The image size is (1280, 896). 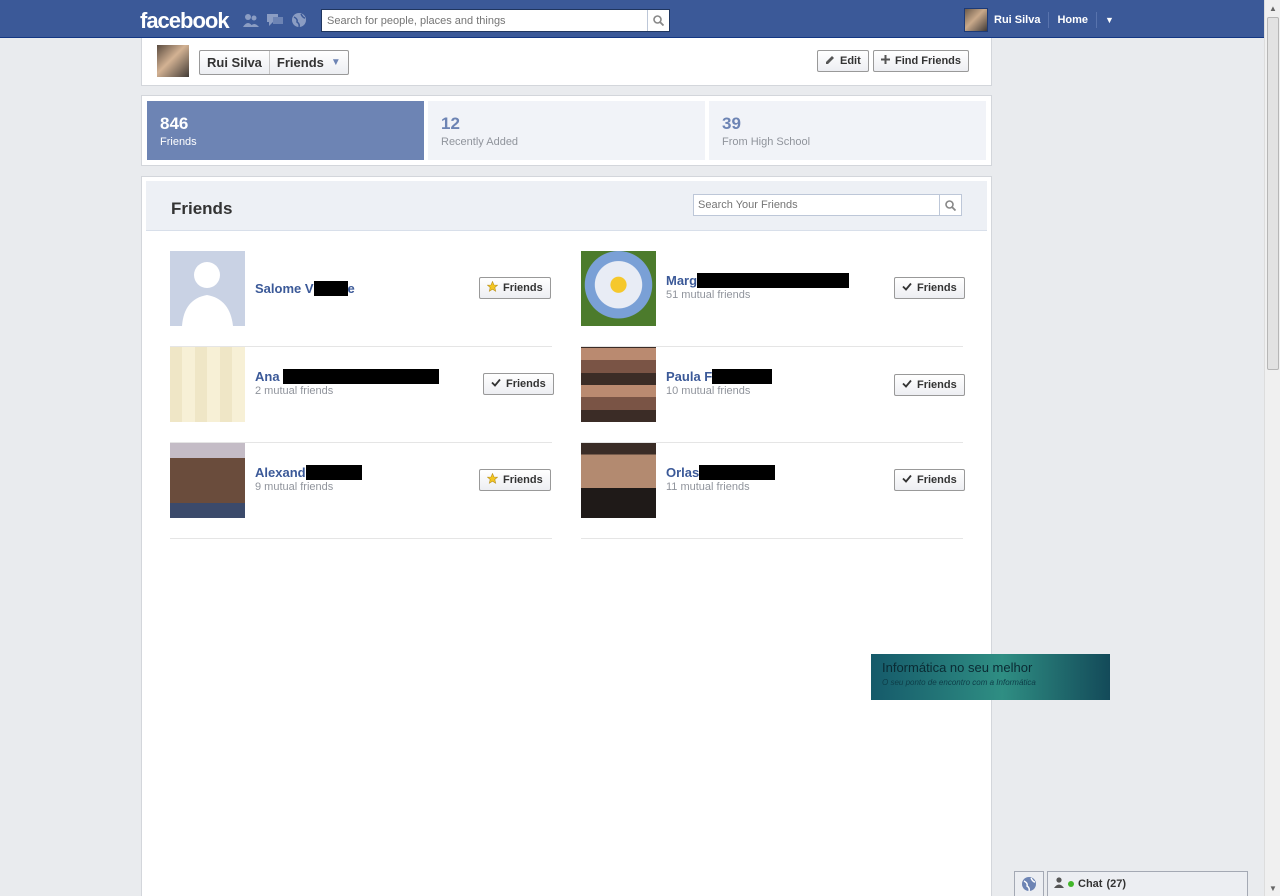 I want to click on chat-sidebar-button: Chat (27), so click(x=1147, y=883).